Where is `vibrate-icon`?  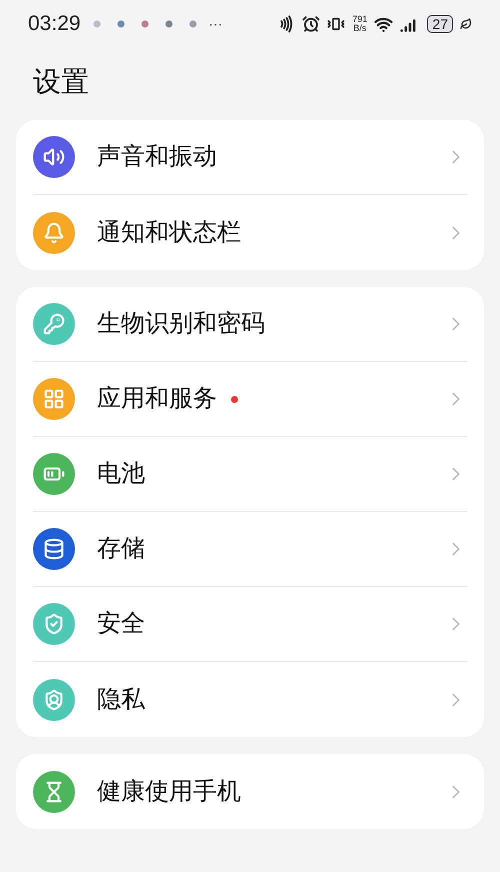 vibrate-icon is located at coordinates (336, 24).